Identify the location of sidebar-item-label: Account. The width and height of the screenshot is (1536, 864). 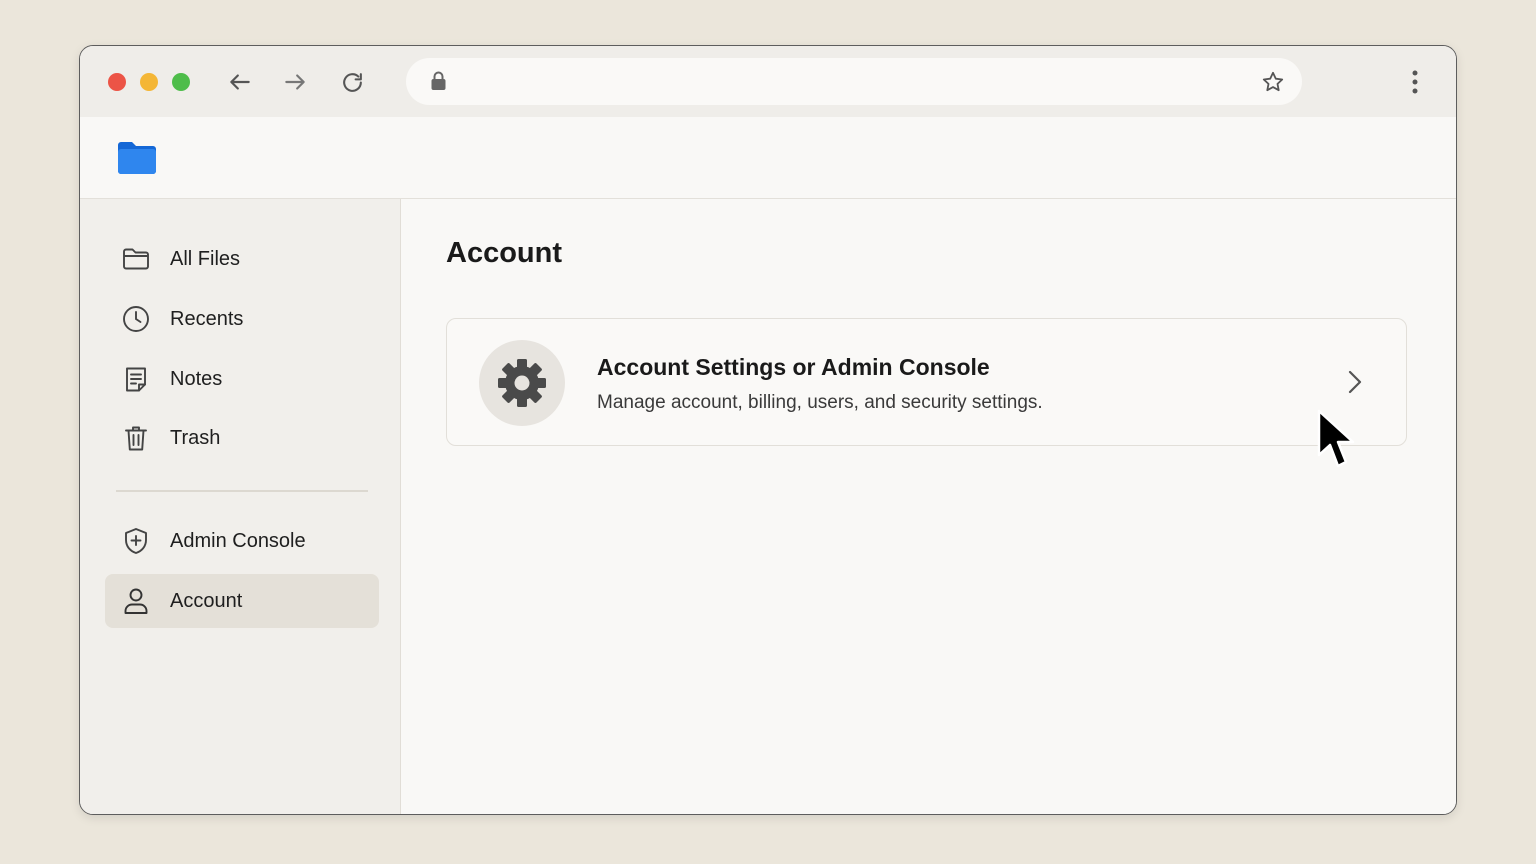
(206, 600).